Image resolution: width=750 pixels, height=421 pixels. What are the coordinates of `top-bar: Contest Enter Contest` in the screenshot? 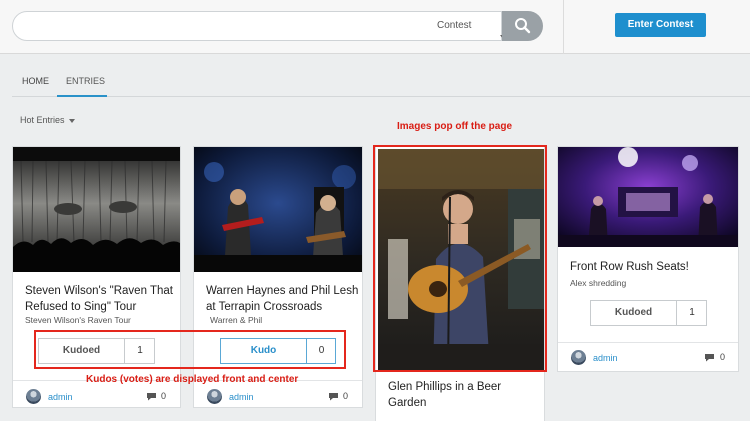 It's located at (375, 27).